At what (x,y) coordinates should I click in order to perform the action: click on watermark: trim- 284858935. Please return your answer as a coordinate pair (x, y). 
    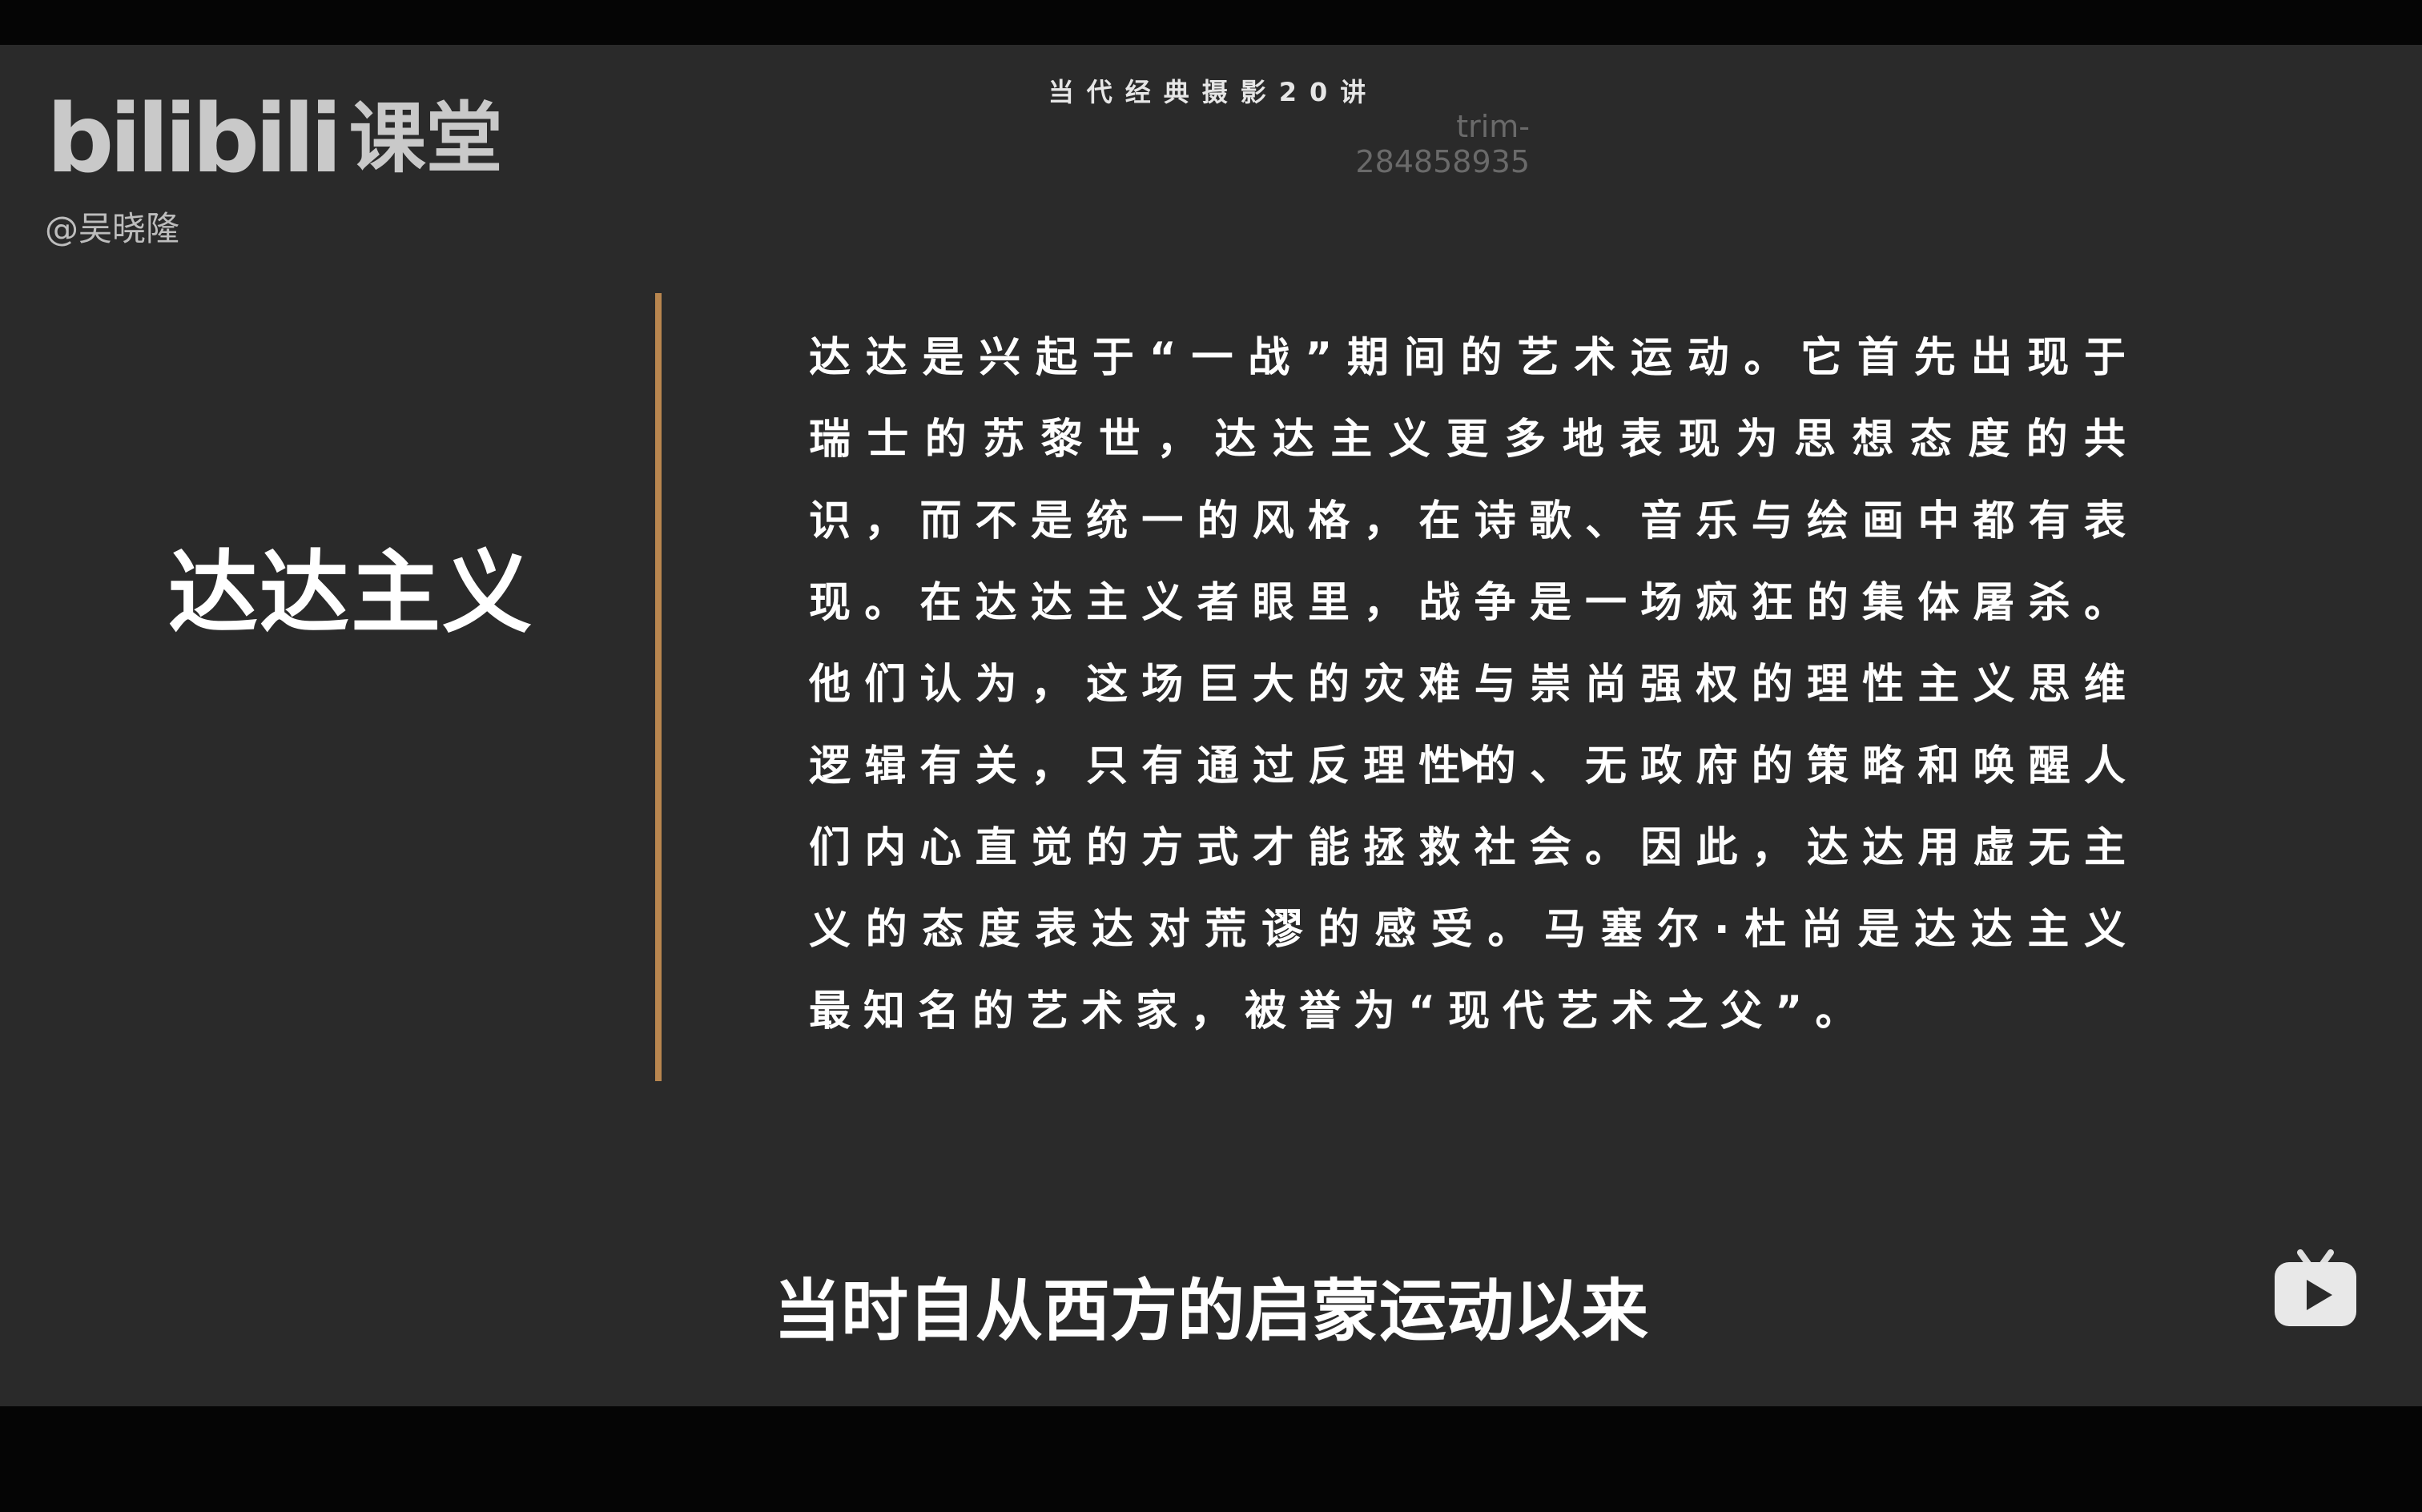
    Looking at the image, I should click on (1438, 144).